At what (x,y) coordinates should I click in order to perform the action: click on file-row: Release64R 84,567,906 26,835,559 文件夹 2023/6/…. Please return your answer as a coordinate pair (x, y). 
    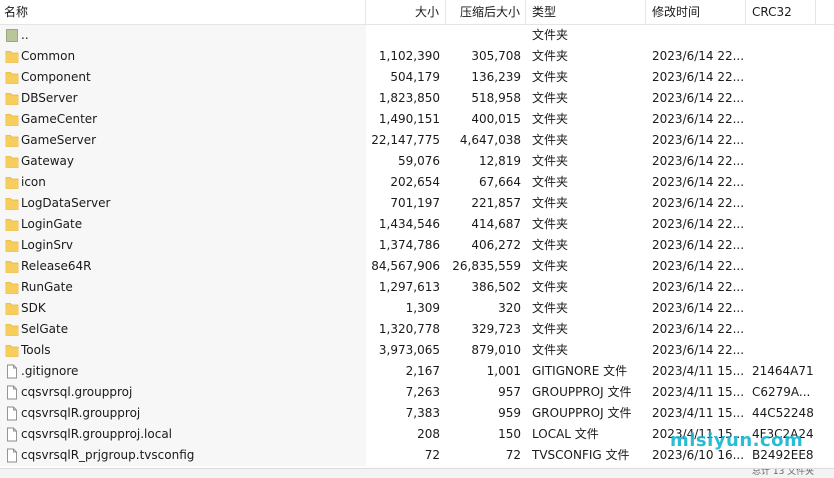
    Looking at the image, I should click on (417, 266).